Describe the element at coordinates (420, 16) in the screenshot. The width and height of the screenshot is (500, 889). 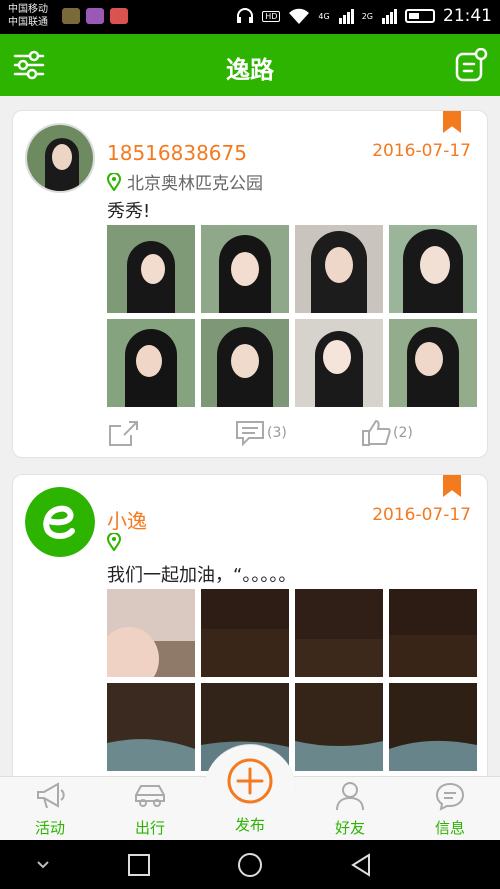
I see `battery-icon` at that location.